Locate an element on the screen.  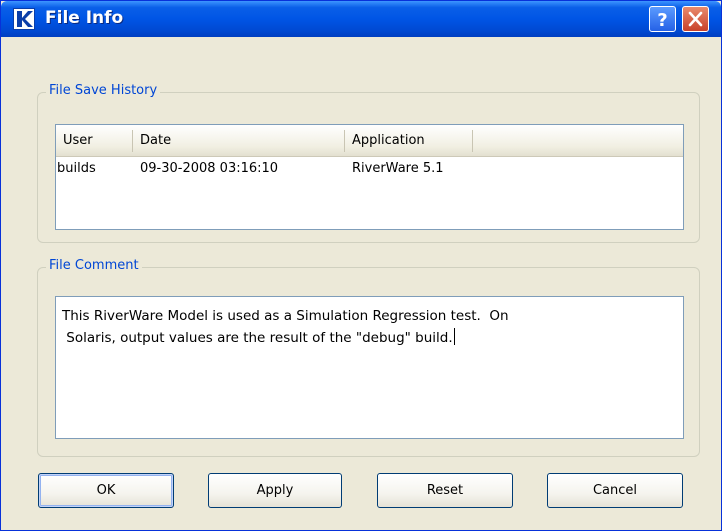
dialog-title: File Info is located at coordinates (84, 18).